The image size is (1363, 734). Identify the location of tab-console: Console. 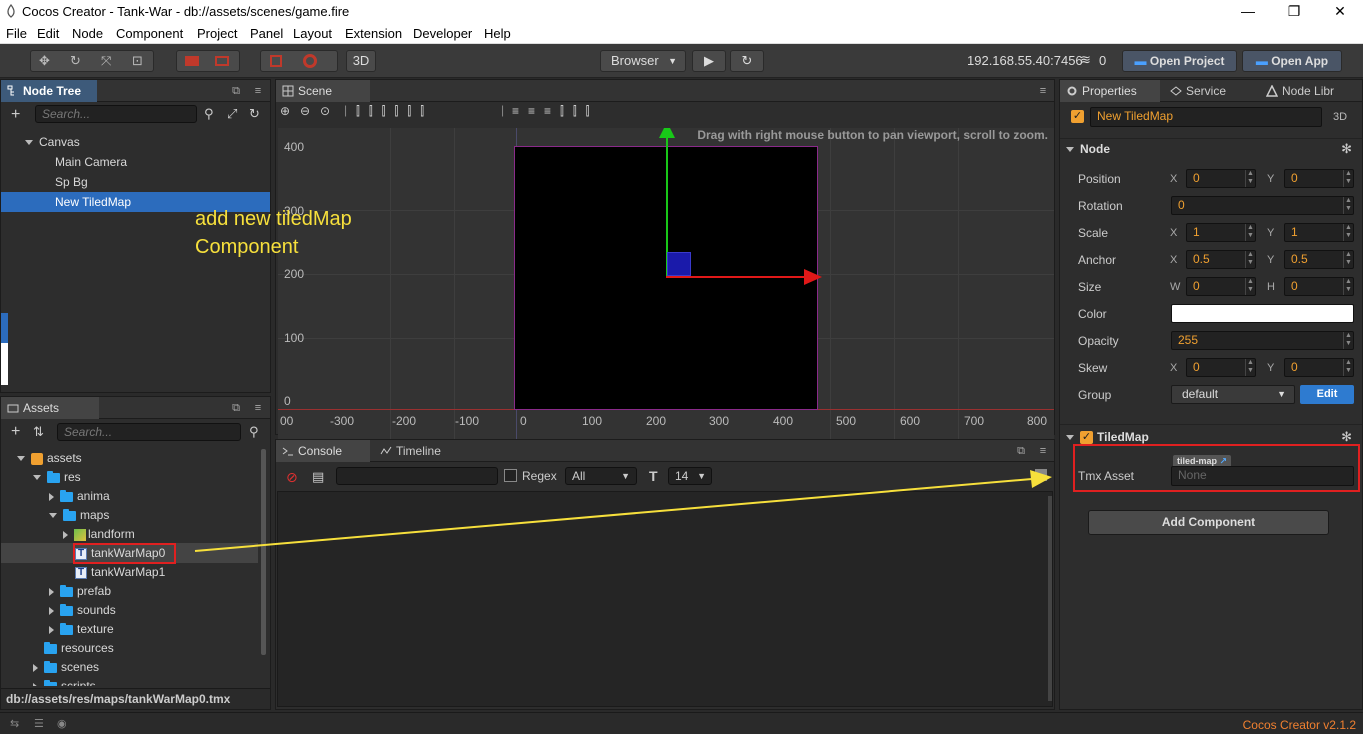
(323, 451).